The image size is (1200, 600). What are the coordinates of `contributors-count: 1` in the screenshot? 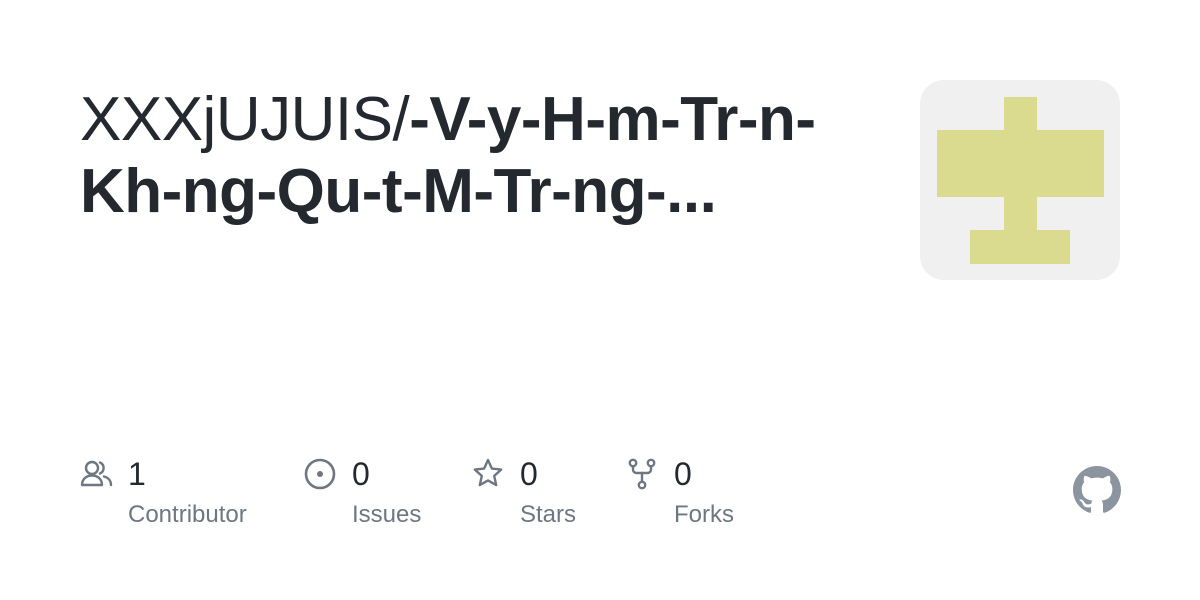 It's located at (137, 474).